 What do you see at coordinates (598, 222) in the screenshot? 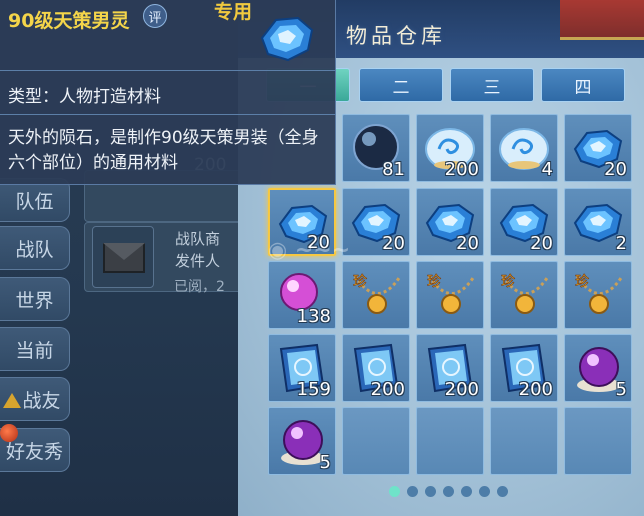
I see `inventory-slot: 2` at bounding box center [598, 222].